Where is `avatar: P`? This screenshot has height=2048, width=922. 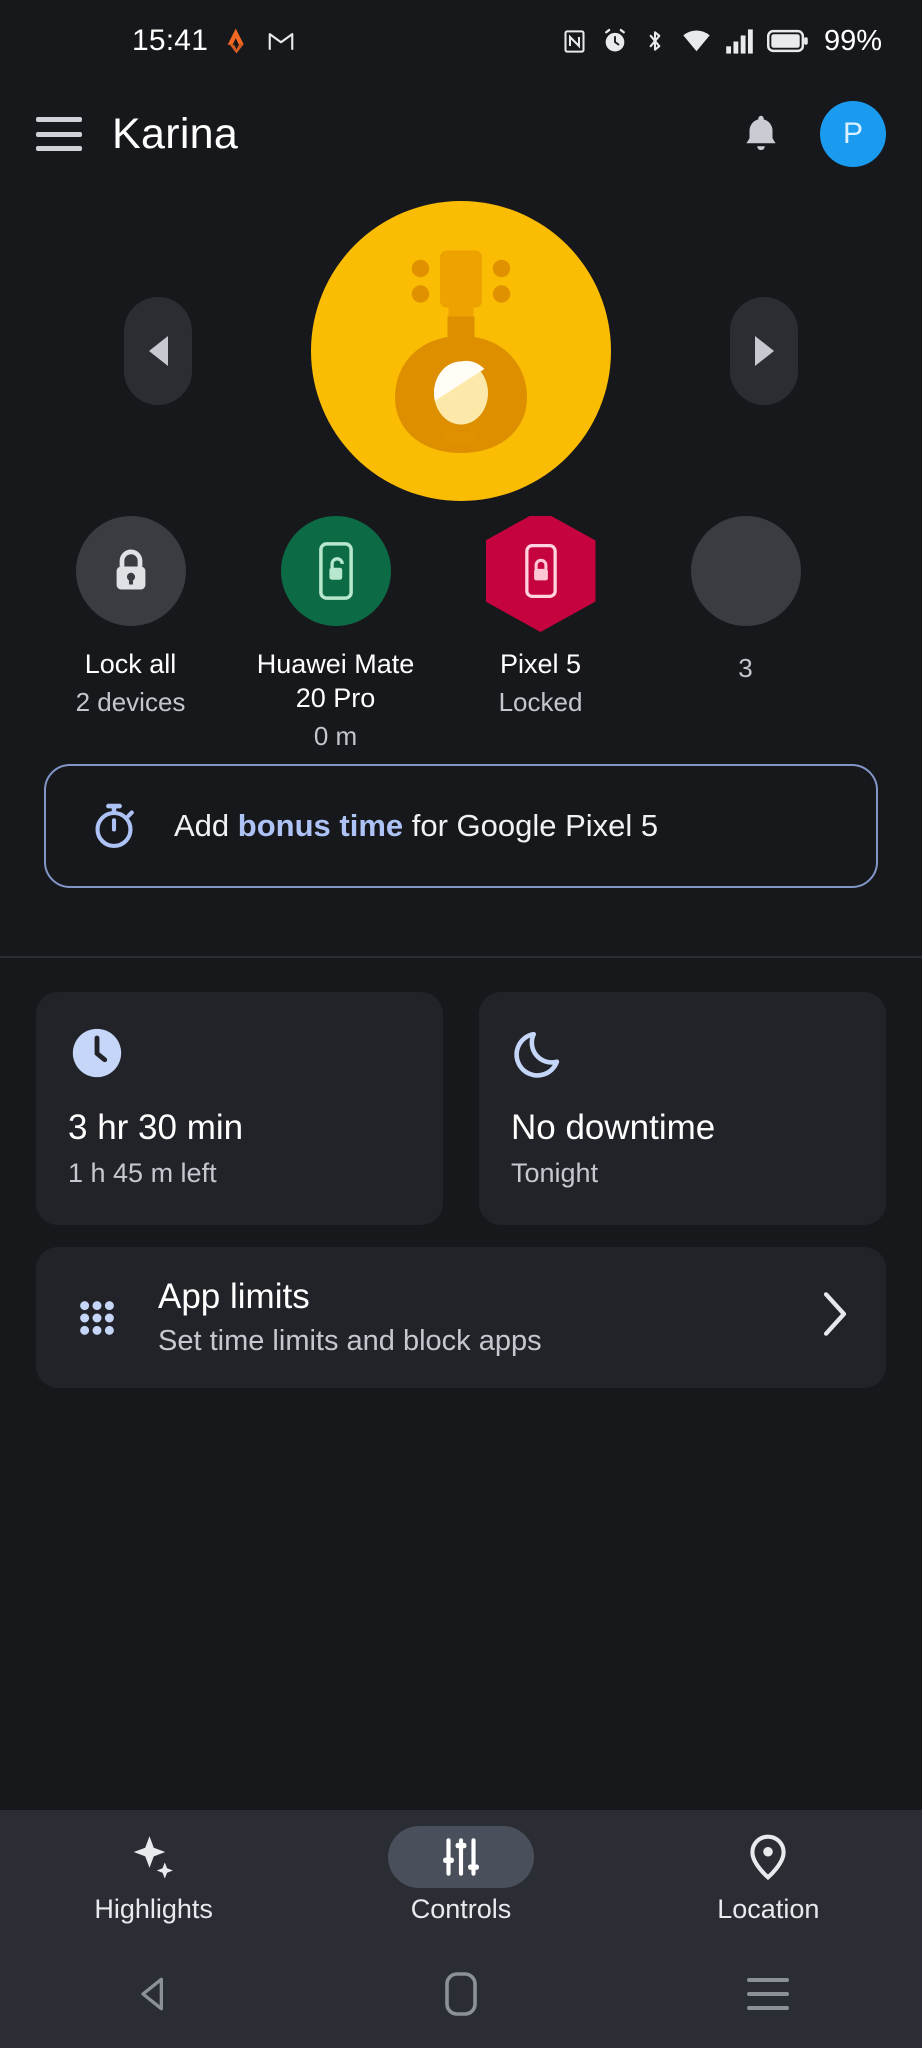
avatar: P is located at coordinates (853, 134).